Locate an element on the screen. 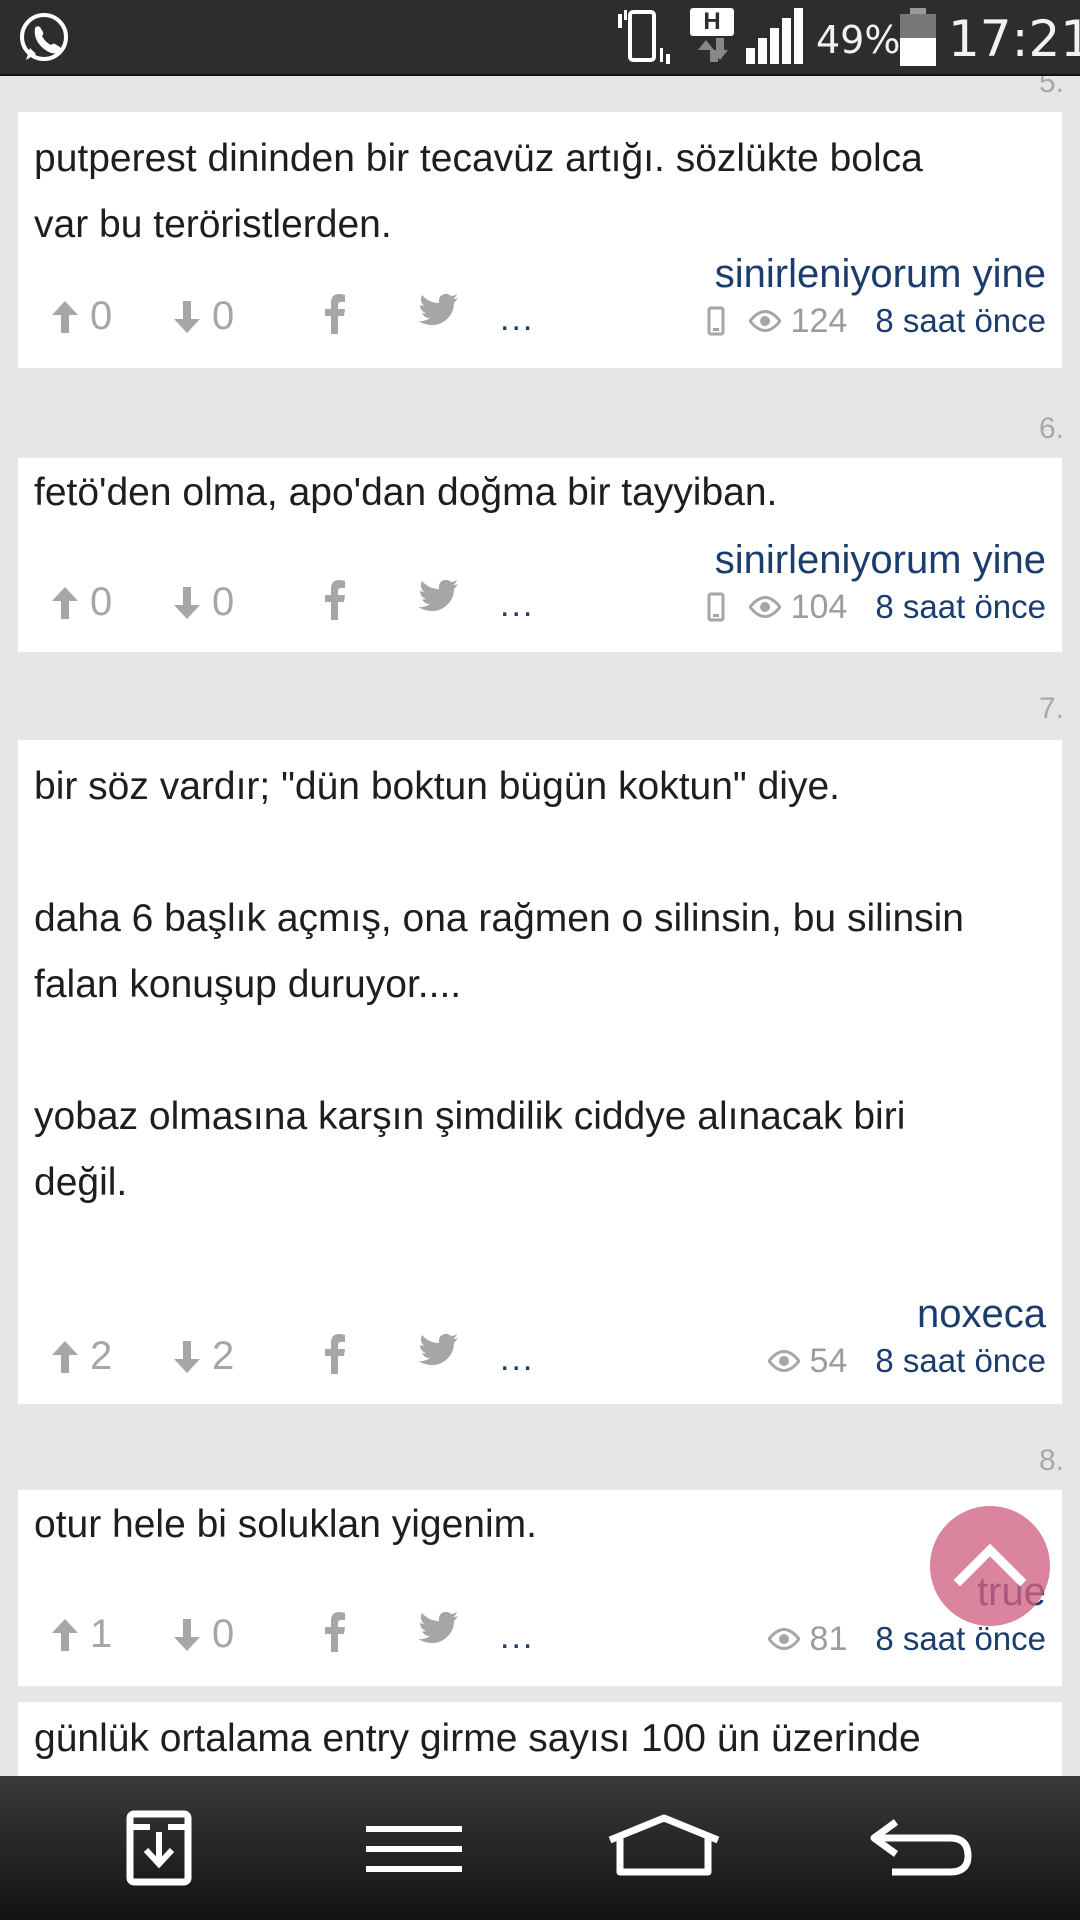 The height and width of the screenshot is (1920, 1080). status-bar: H 49% 17:21 is located at coordinates (540, 38).